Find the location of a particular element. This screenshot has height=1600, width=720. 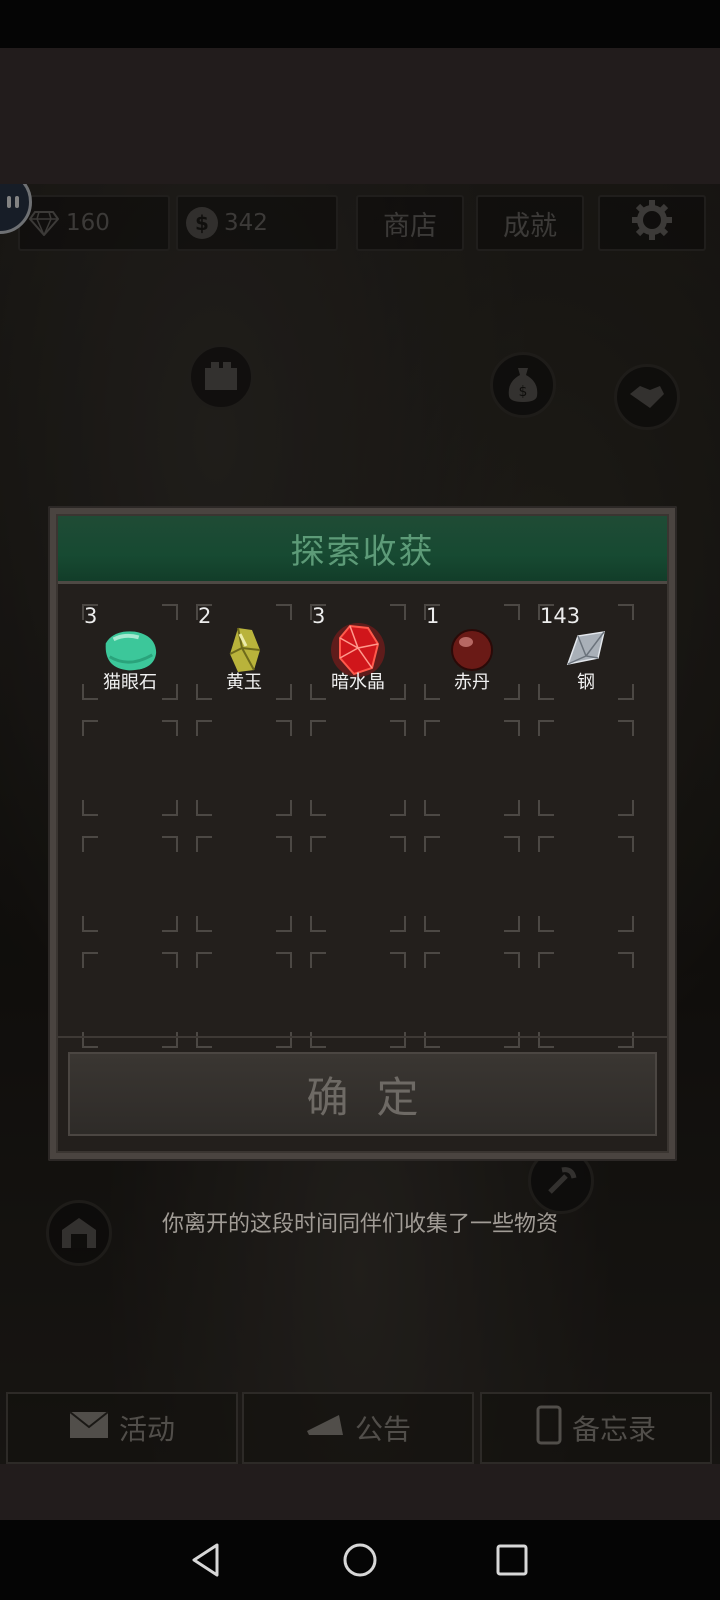

top-band is located at coordinates (360, 116).